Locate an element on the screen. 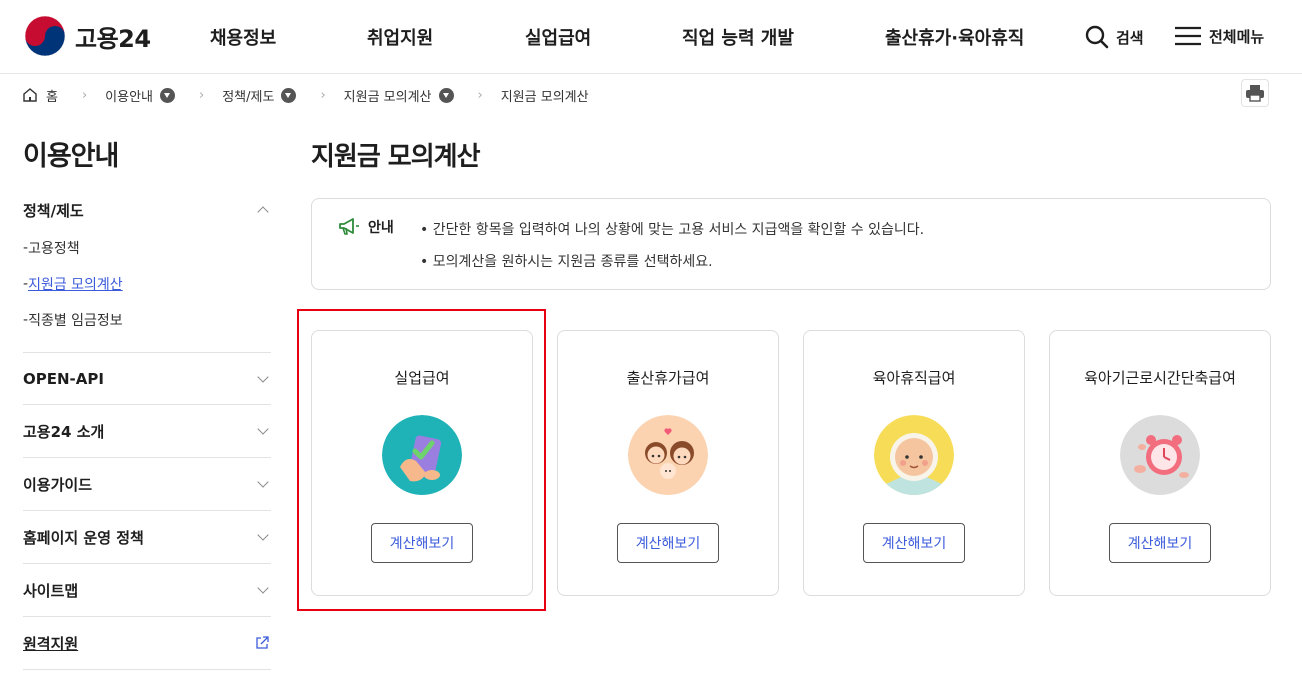 The height and width of the screenshot is (686, 1302). card-parental-leave-benefit: 육아휴직급여 계산해보기 is located at coordinates (914, 463).